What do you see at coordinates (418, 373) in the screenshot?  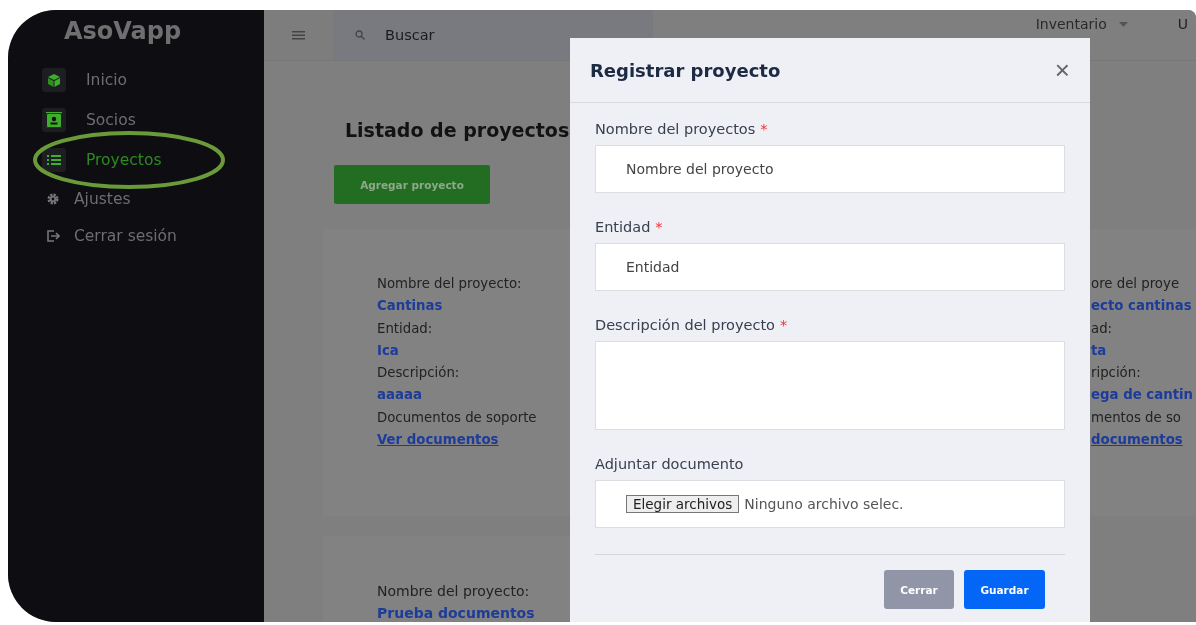 I see `field-label: Descripción:` at bounding box center [418, 373].